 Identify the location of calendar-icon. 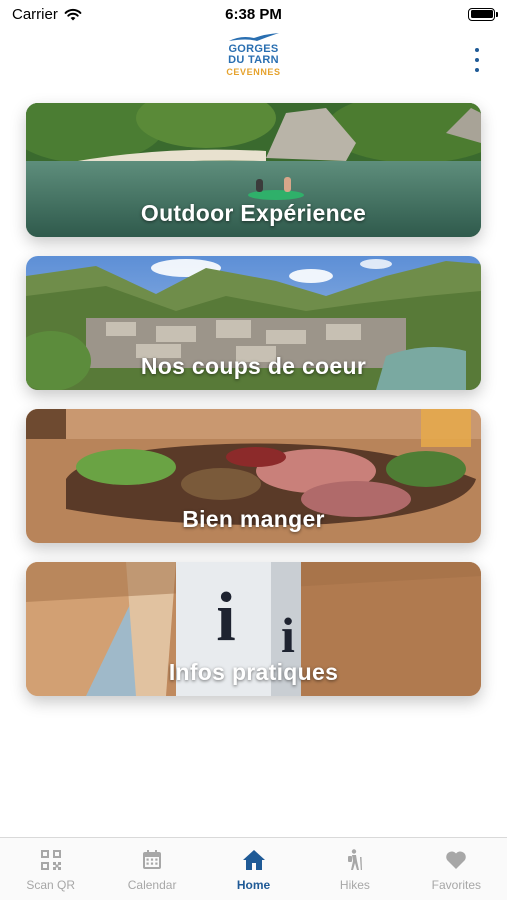
(152, 859).